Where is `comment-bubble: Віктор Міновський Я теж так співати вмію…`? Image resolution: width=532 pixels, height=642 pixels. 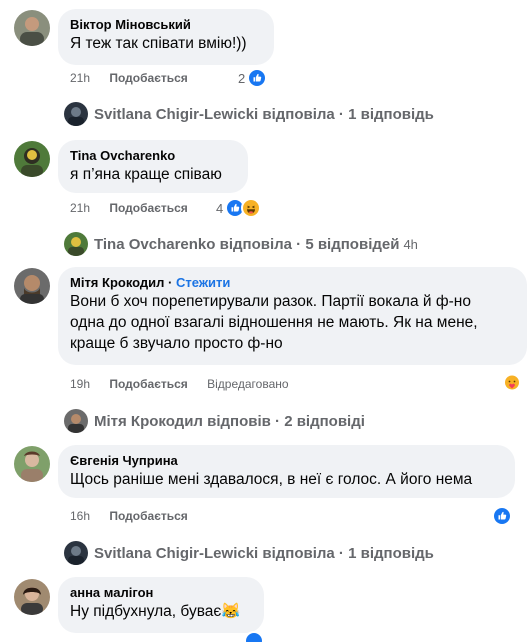 comment-bubble: Віктор Міновський Я теж так співати вмію… is located at coordinates (166, 37).